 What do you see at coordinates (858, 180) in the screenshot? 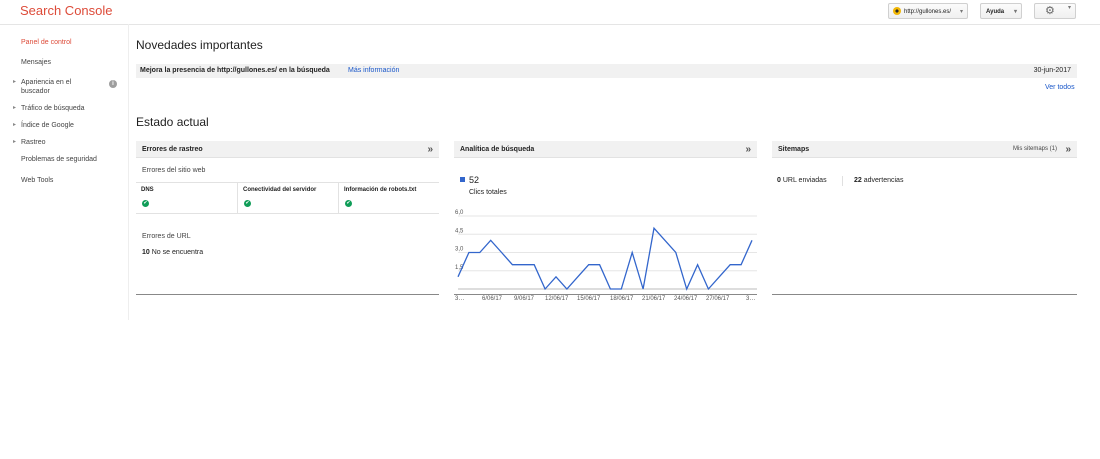
I see `sitemap-warnings-count: 22` at bounding box center [858, 180].